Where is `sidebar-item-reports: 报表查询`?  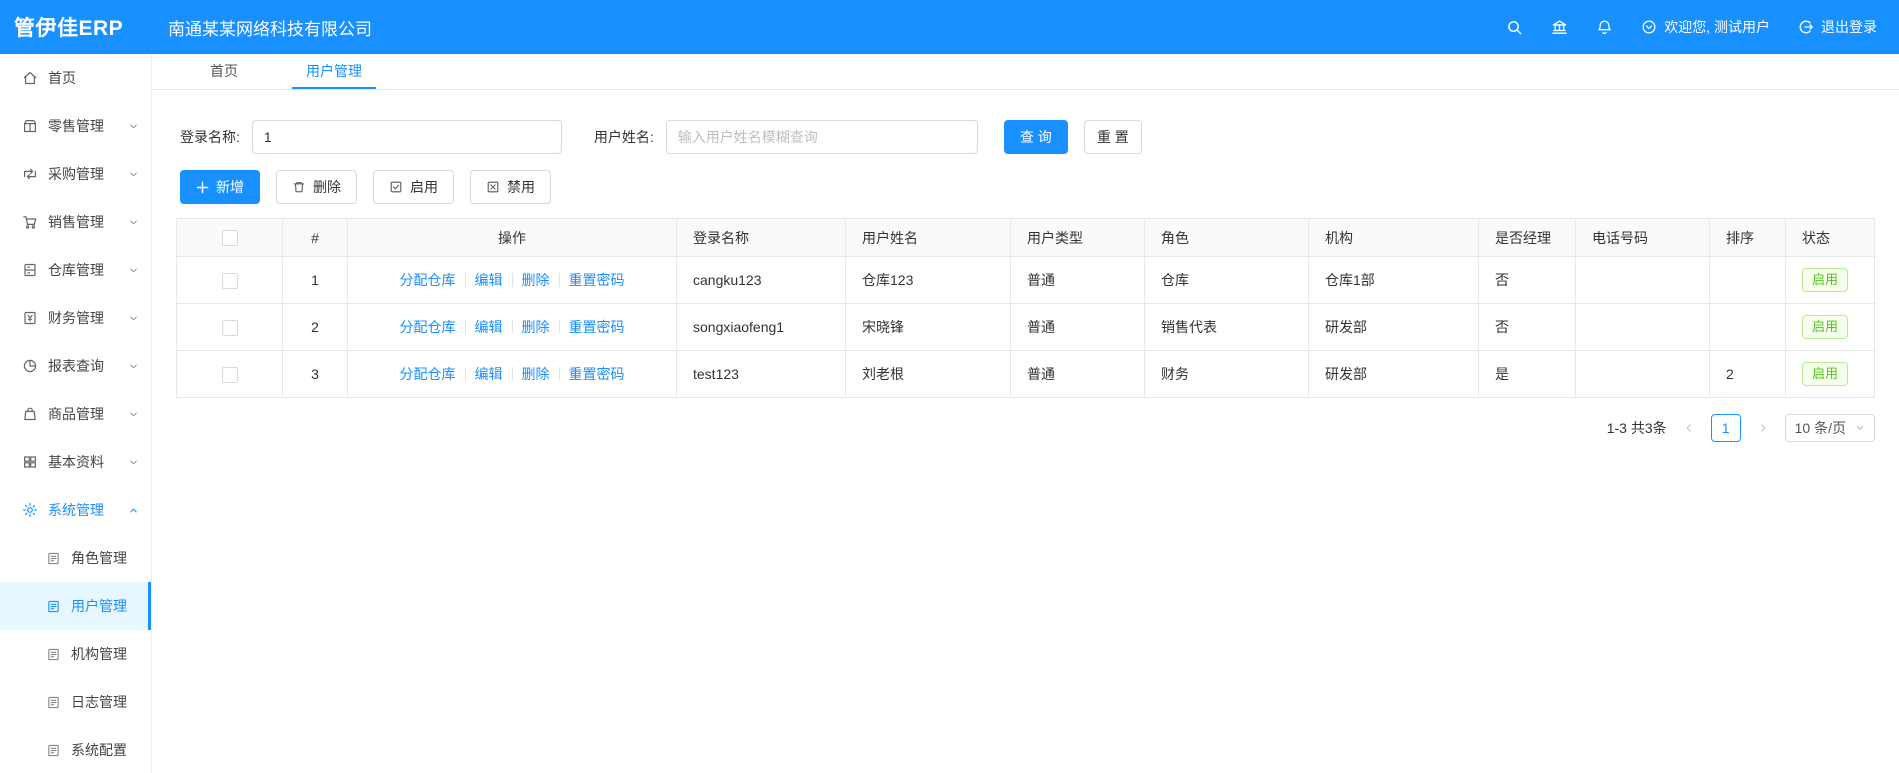 sidebar-item-reports: 报表查询 is located at coordinates (75, 366).